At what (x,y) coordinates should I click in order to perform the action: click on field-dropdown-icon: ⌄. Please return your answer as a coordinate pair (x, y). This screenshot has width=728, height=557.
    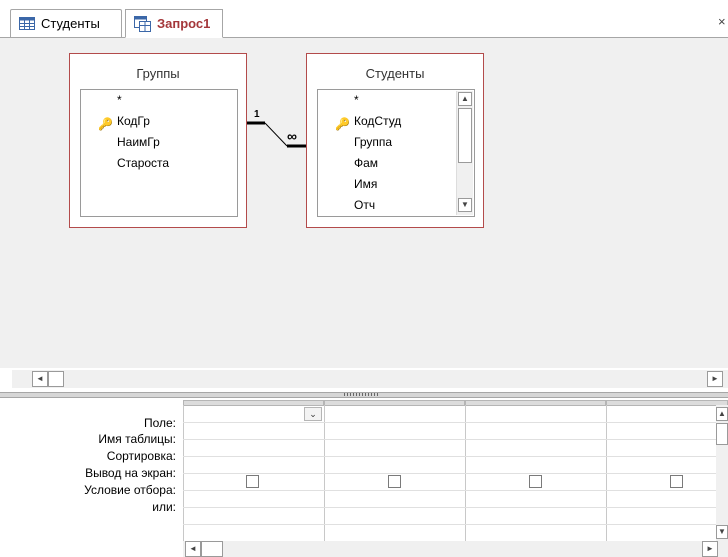
    Looking at the image, I should click on (313, 414).